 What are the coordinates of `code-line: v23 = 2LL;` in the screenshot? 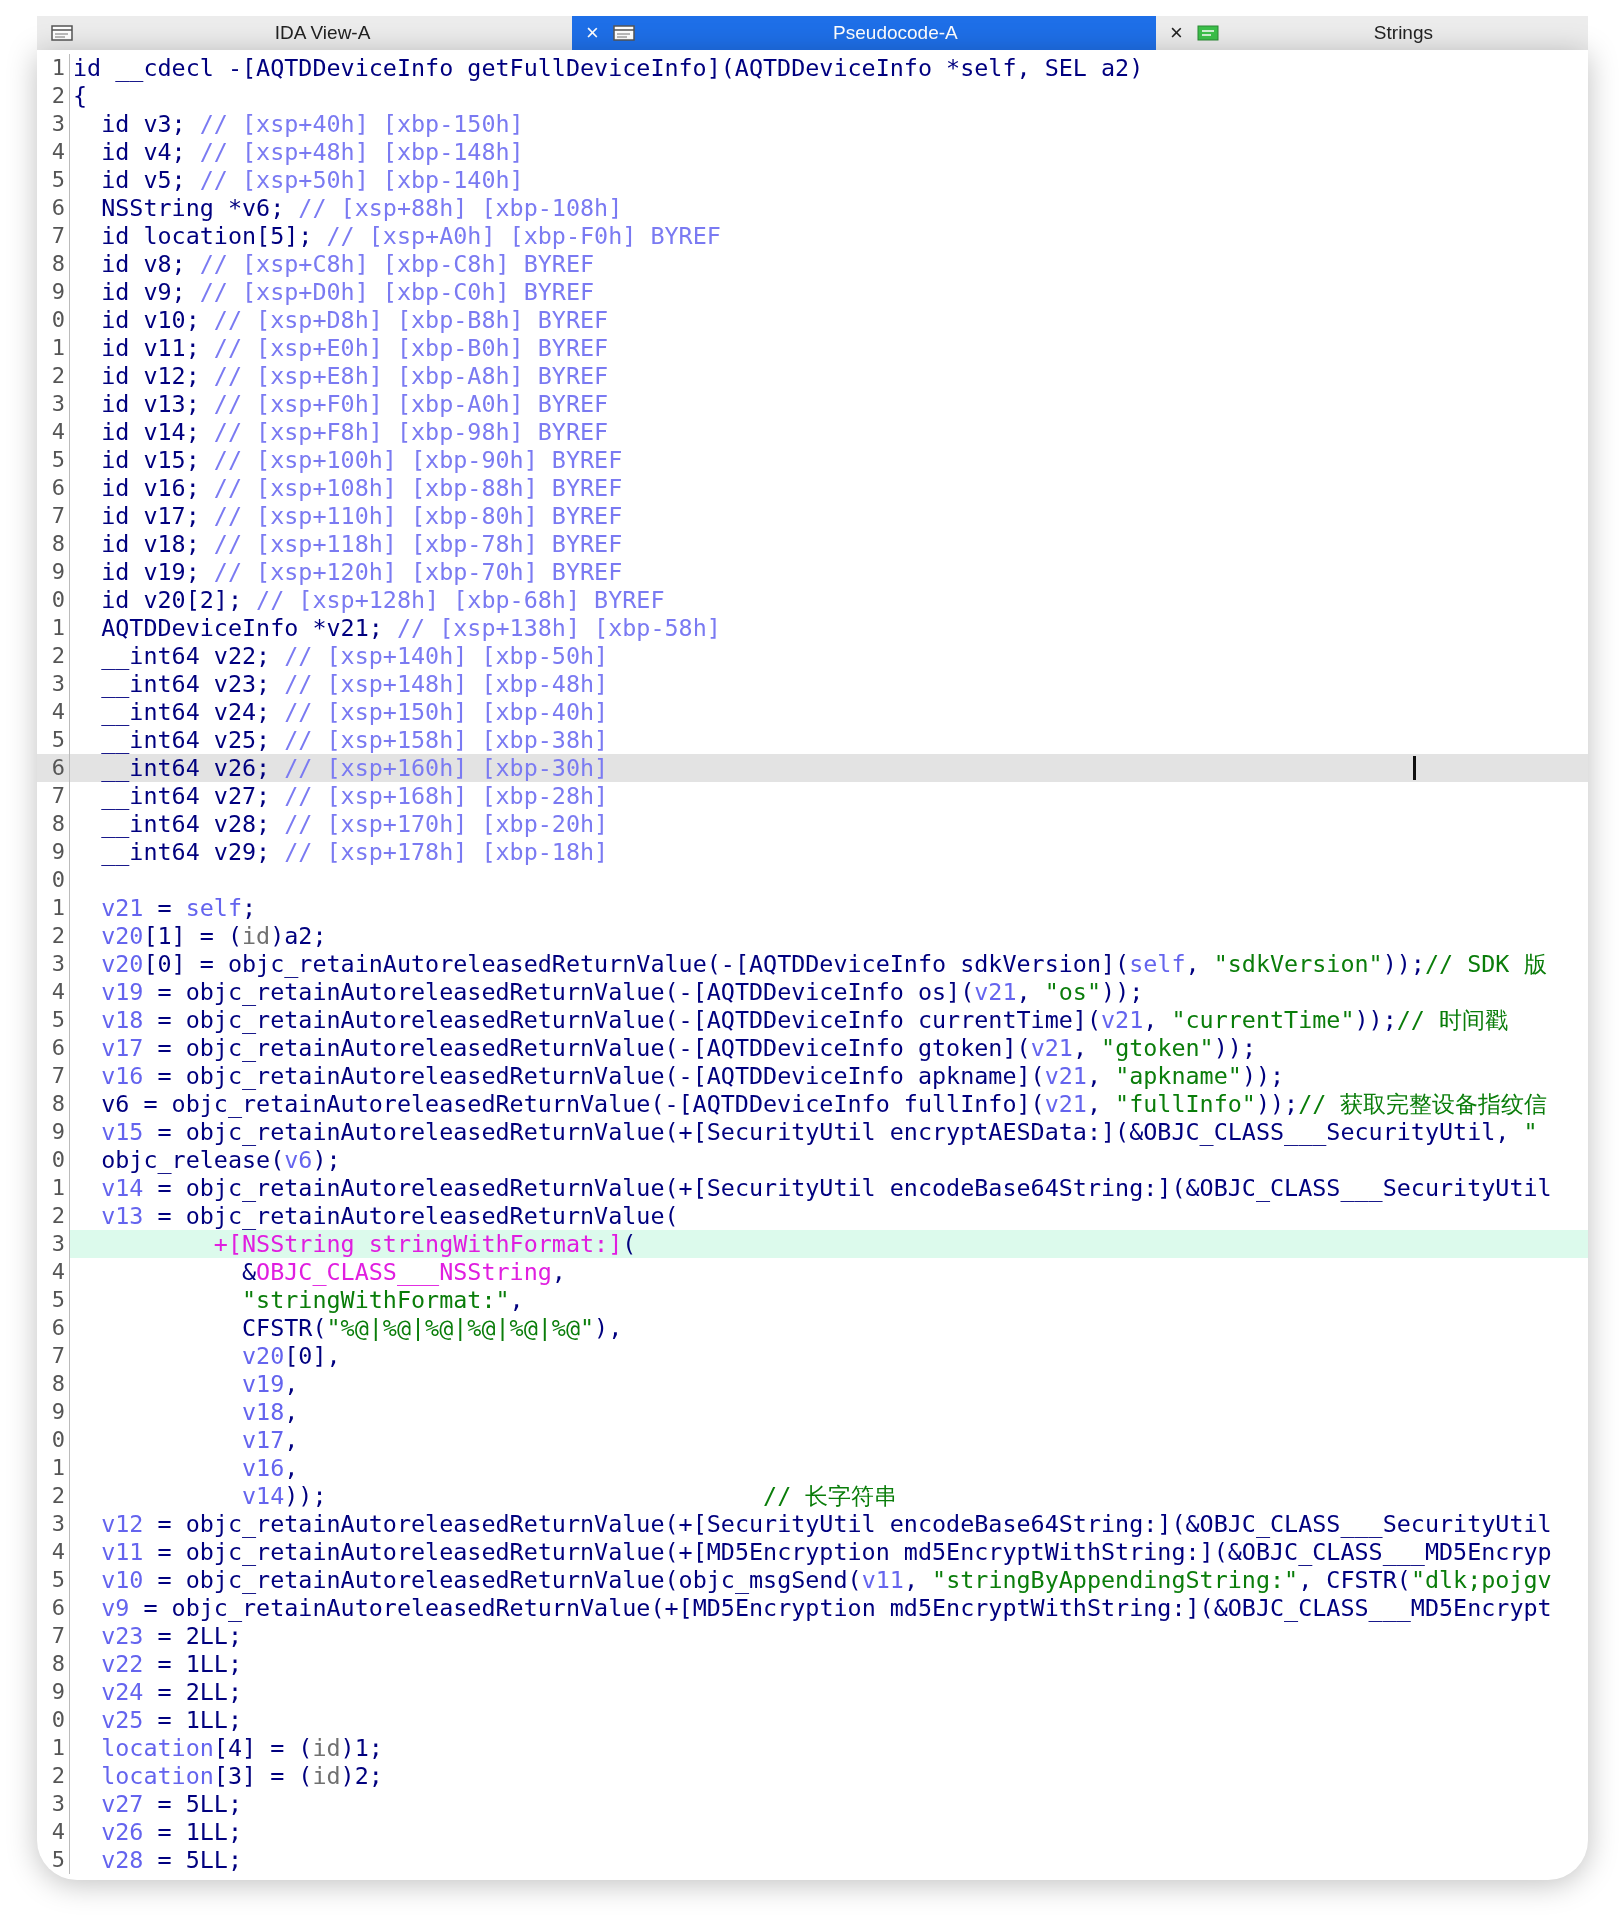 It's located at (157, 1636).